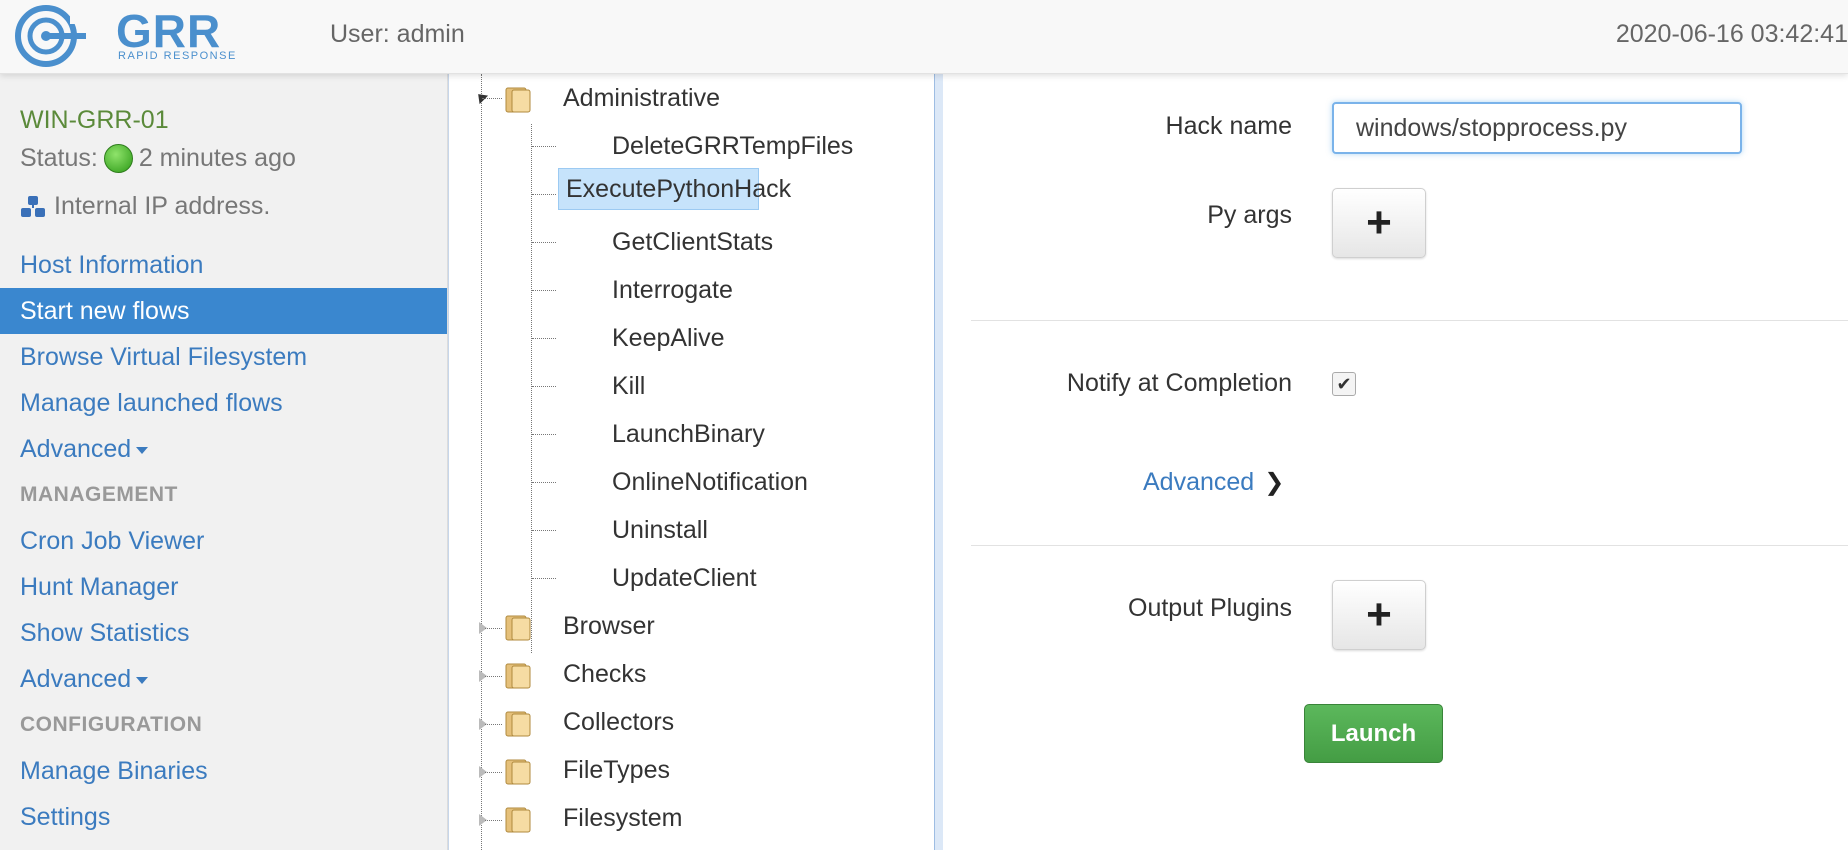 The height and width of the screenshot is (850, 1848). I want to click on sidebar-item-manage-launched-flows: Manage launched flows, so click(223, 403).